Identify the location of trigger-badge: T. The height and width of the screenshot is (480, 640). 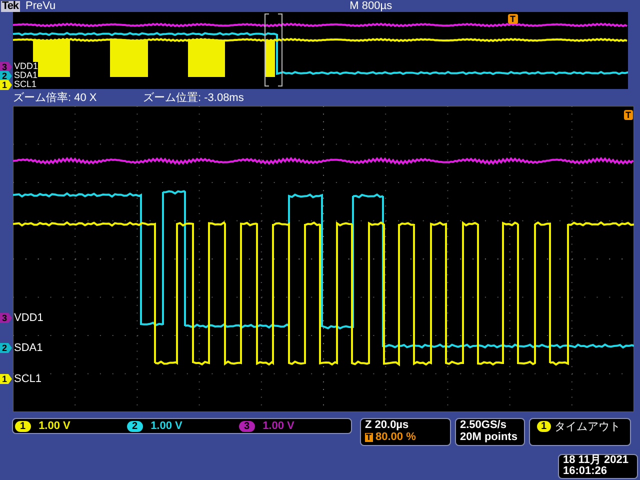
(368, 437).